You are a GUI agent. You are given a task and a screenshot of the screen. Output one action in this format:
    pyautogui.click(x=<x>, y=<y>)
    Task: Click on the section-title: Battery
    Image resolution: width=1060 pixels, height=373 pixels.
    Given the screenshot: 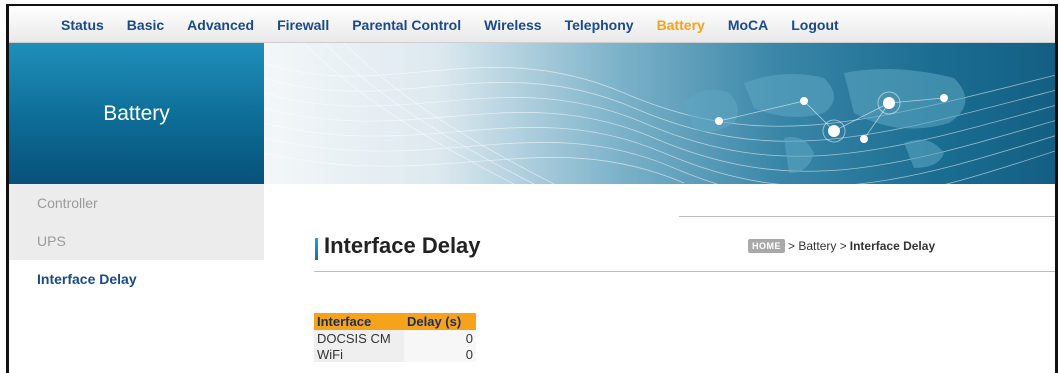 What is the action you would take?
    pyautogui.click(x=136, y=113)
    